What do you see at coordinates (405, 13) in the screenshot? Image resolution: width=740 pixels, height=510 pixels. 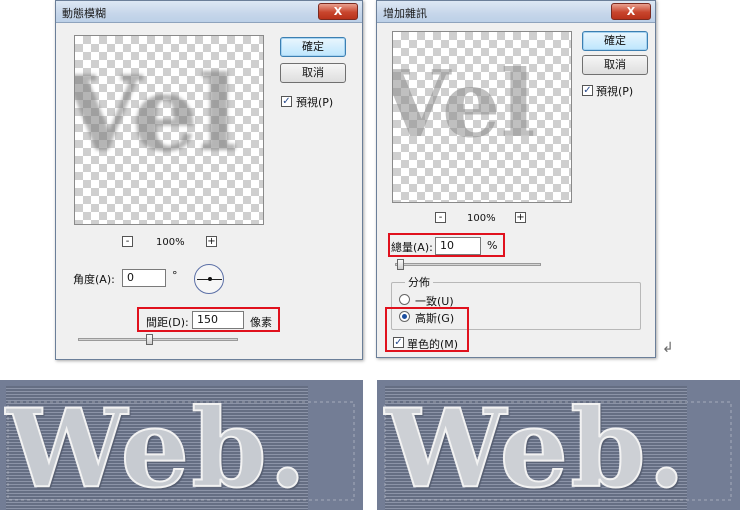 I see `dialog-title: 增加雜訊` at bounding box center [405, 13].